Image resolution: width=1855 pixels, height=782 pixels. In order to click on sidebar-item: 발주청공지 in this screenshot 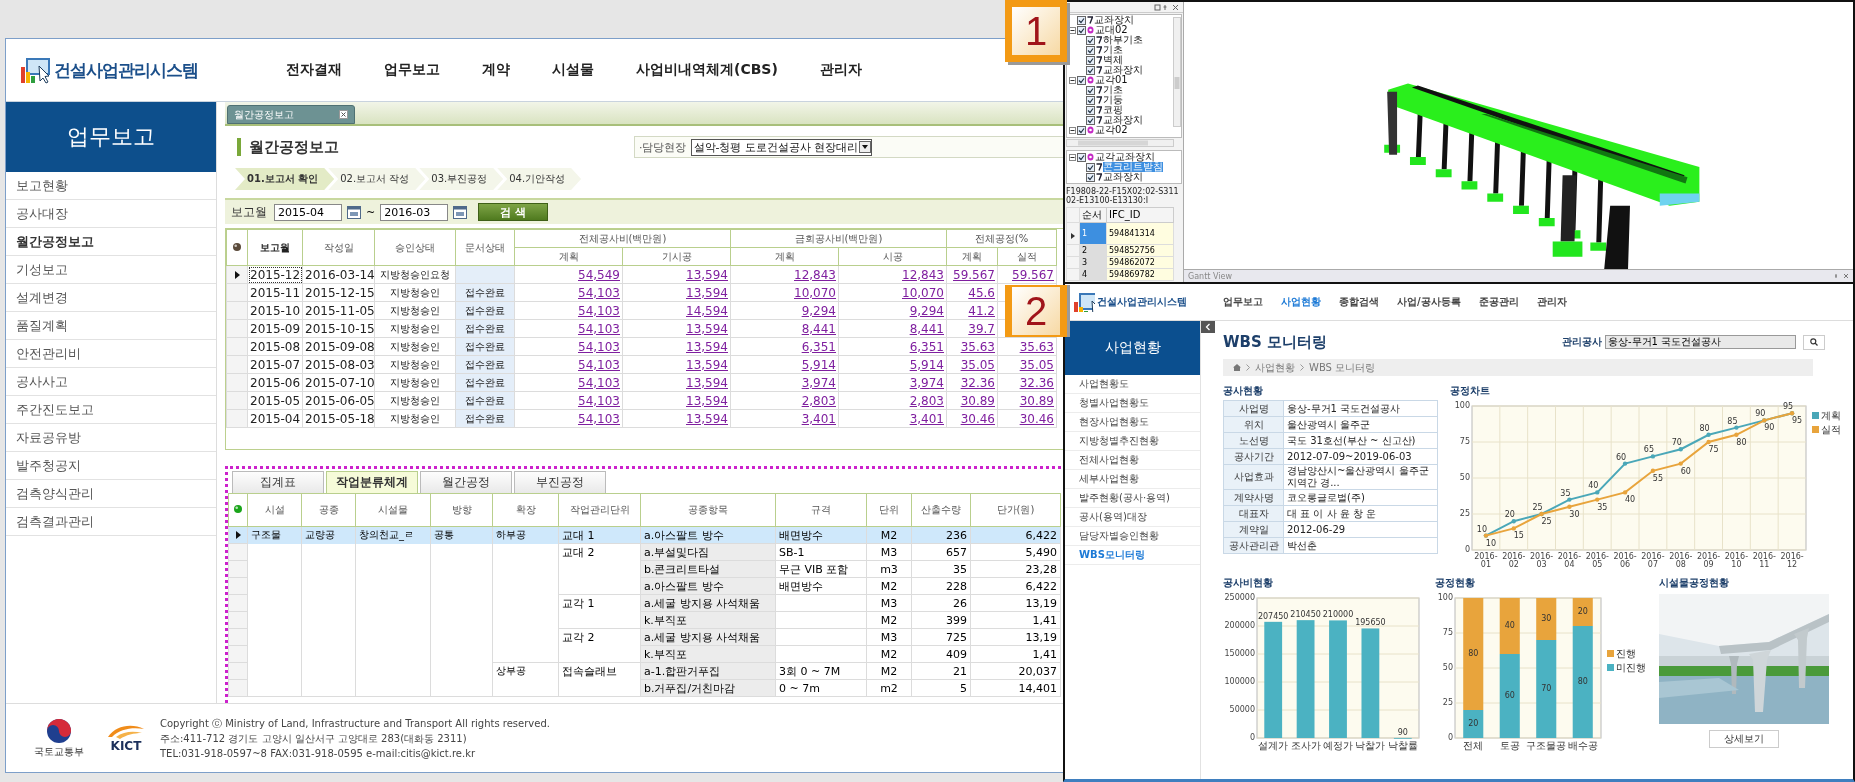, I will do `click(111, 466)`.